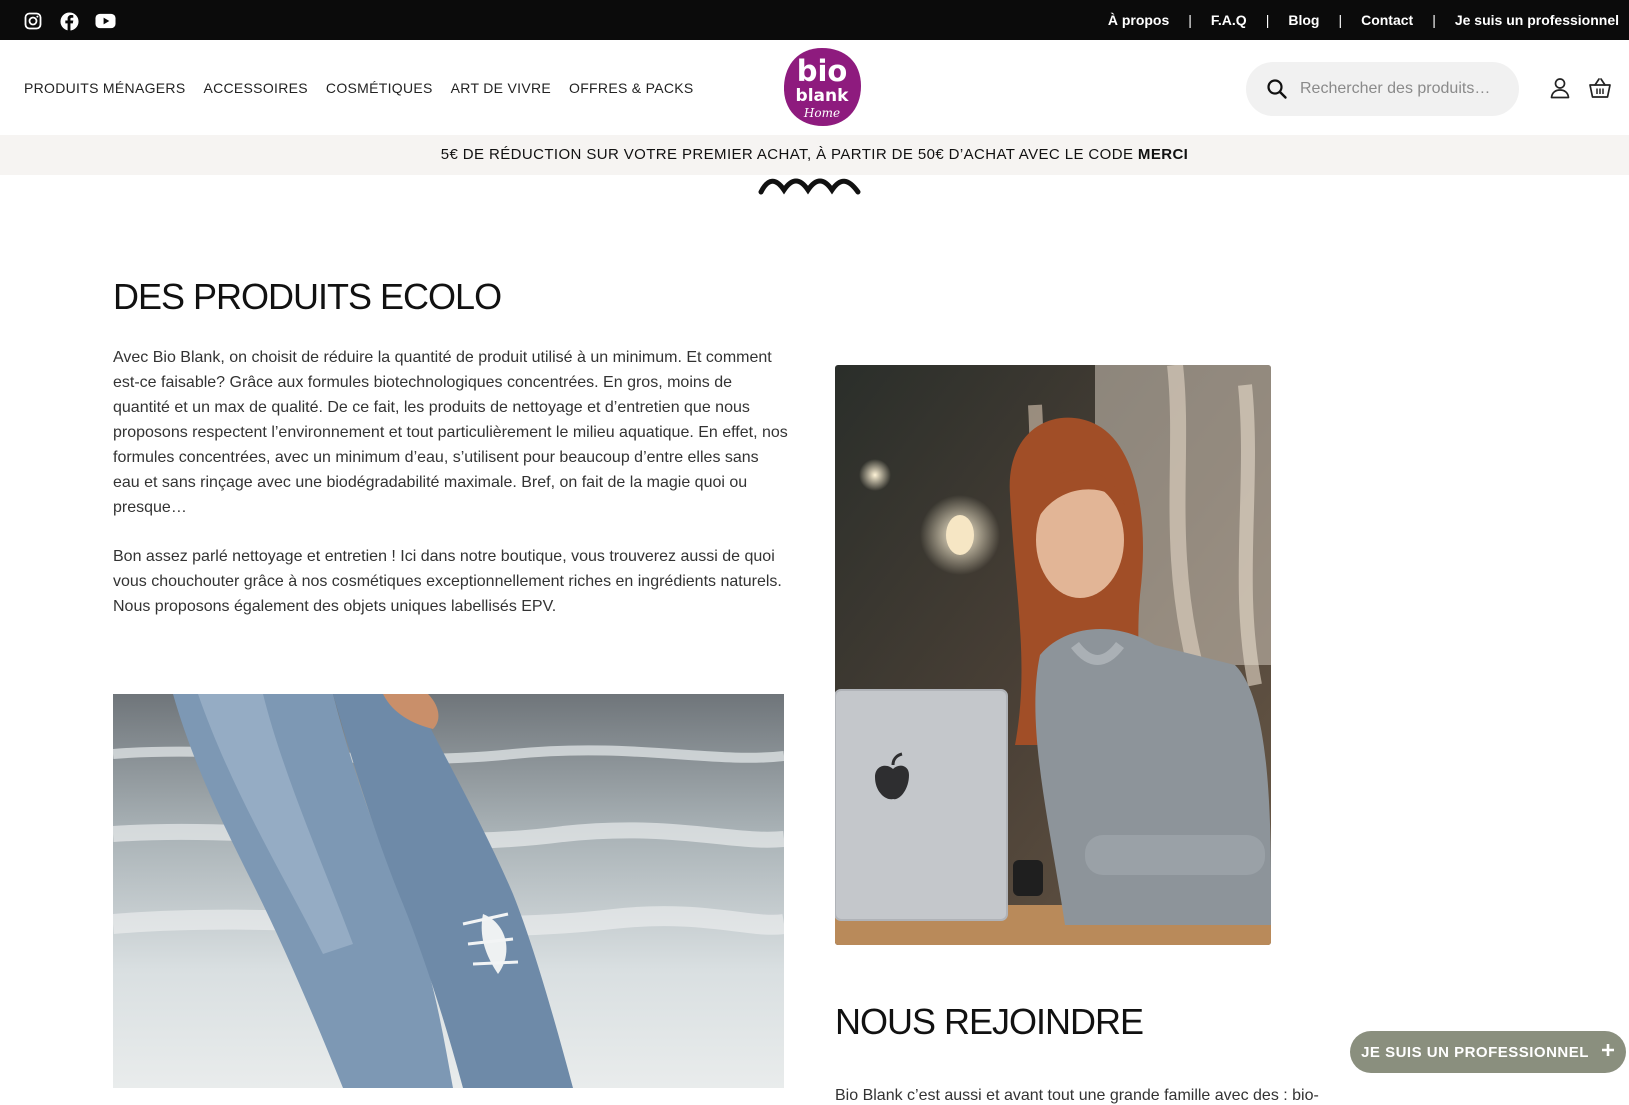 The image size is (1629, 1105). What do you see at coordinates (379, 88) in the screenshot?
I see `nav-item-cosmetiques: COSMÉTIQUES` at bounding box center [379, 88].